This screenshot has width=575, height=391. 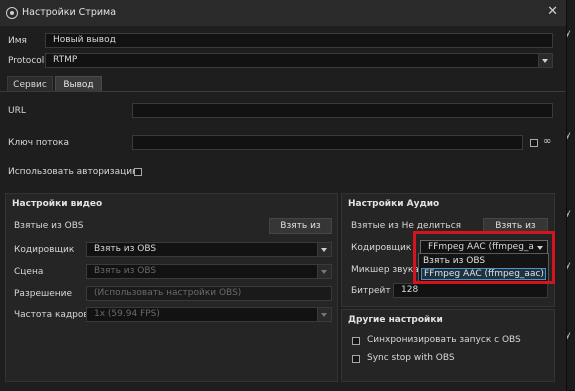 I want to click on protocol-value: RTMP, so click(x=65, y=60).